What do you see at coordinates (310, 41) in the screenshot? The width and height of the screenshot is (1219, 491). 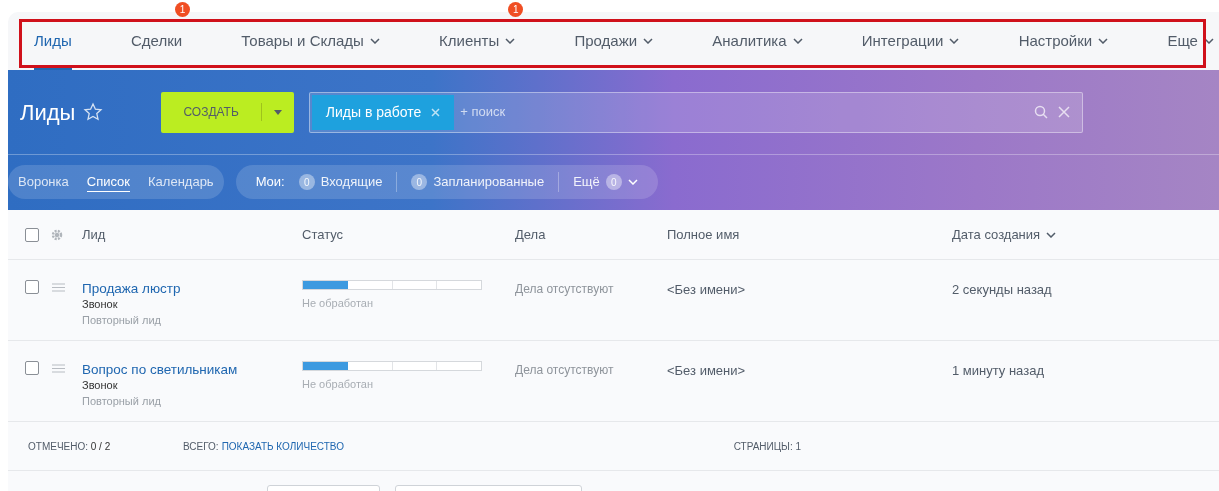 I see `nav-tab: Товары и Склады` at bounding box center [310, 41].